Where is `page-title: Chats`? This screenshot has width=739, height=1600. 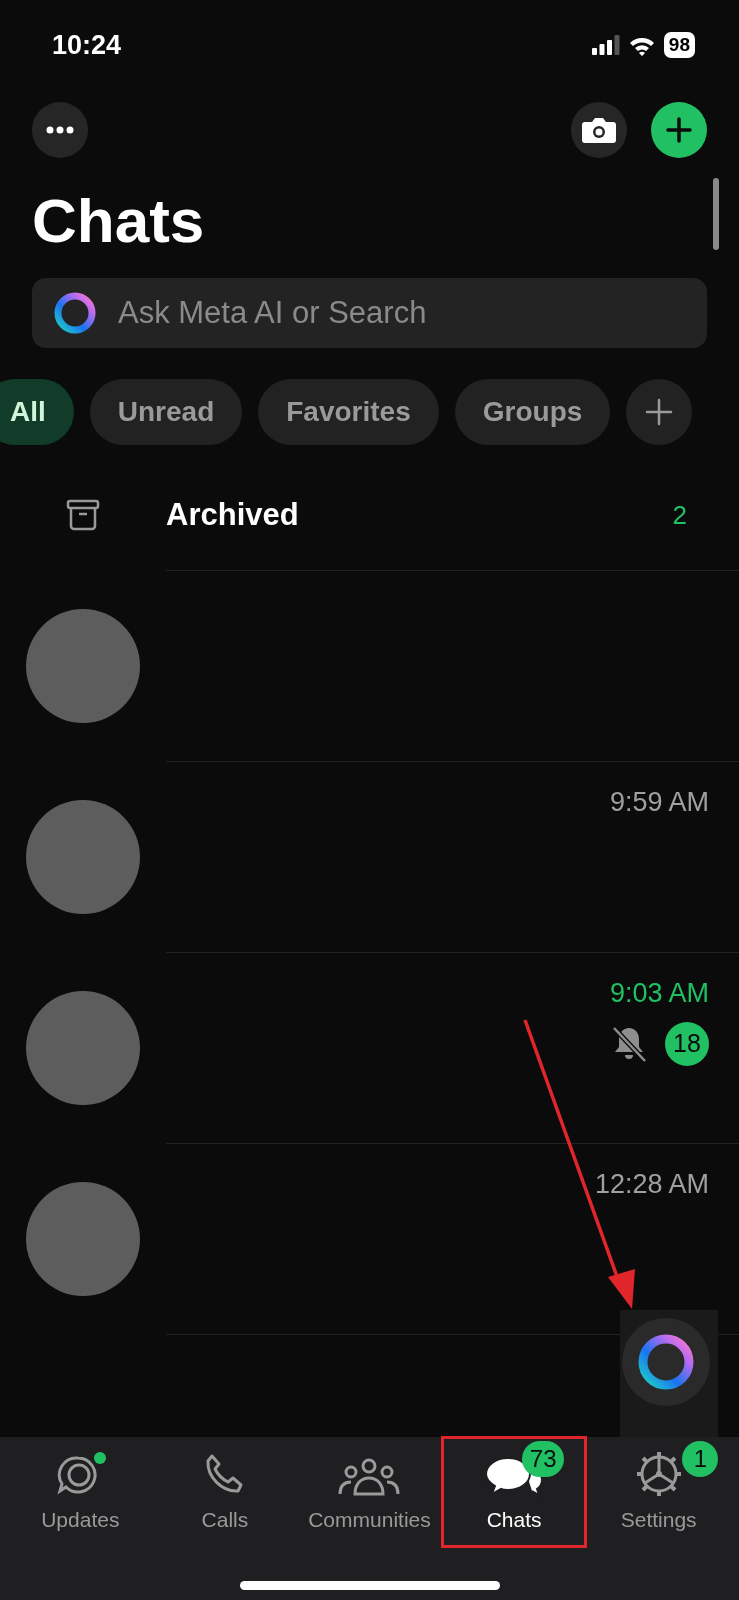 page-title: Chats is located at coordinates (118, 221).